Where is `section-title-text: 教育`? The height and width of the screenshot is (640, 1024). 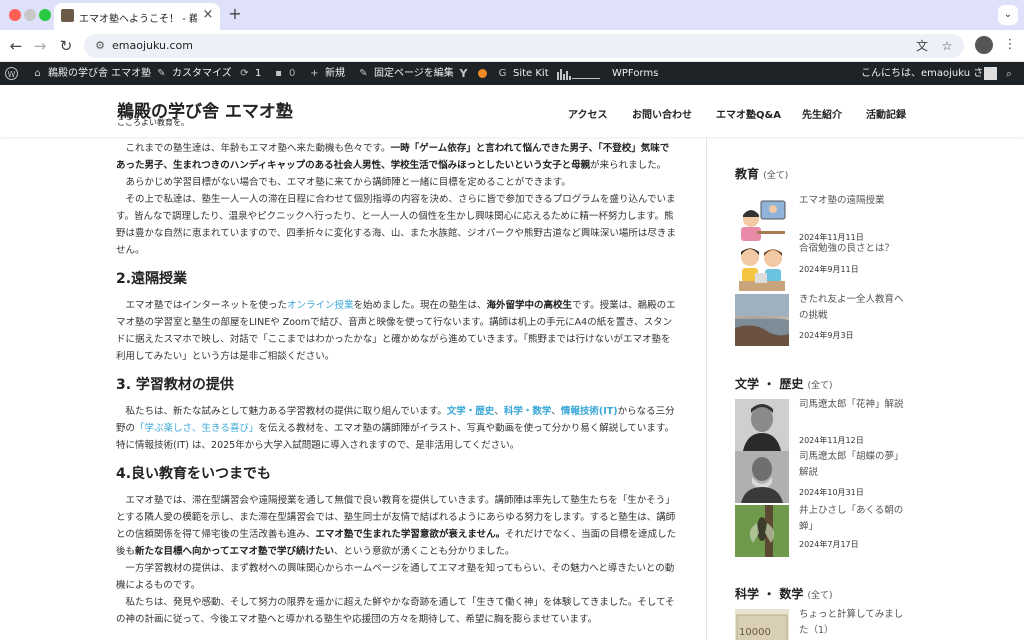
section-title-text: 教育 is located at coordinates (747, 174).